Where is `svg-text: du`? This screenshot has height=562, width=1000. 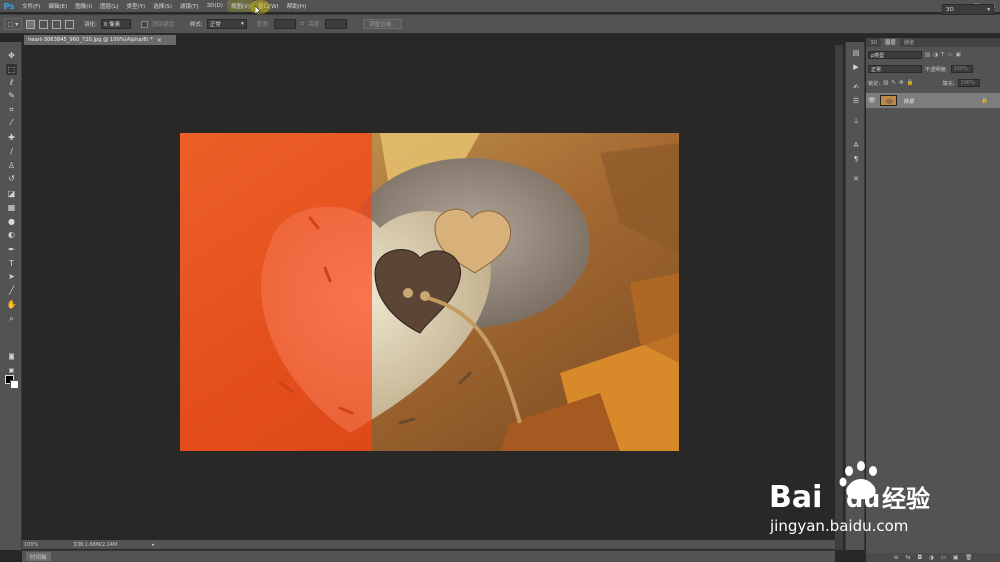
svg-text: du is located at coordinates (863, 499).